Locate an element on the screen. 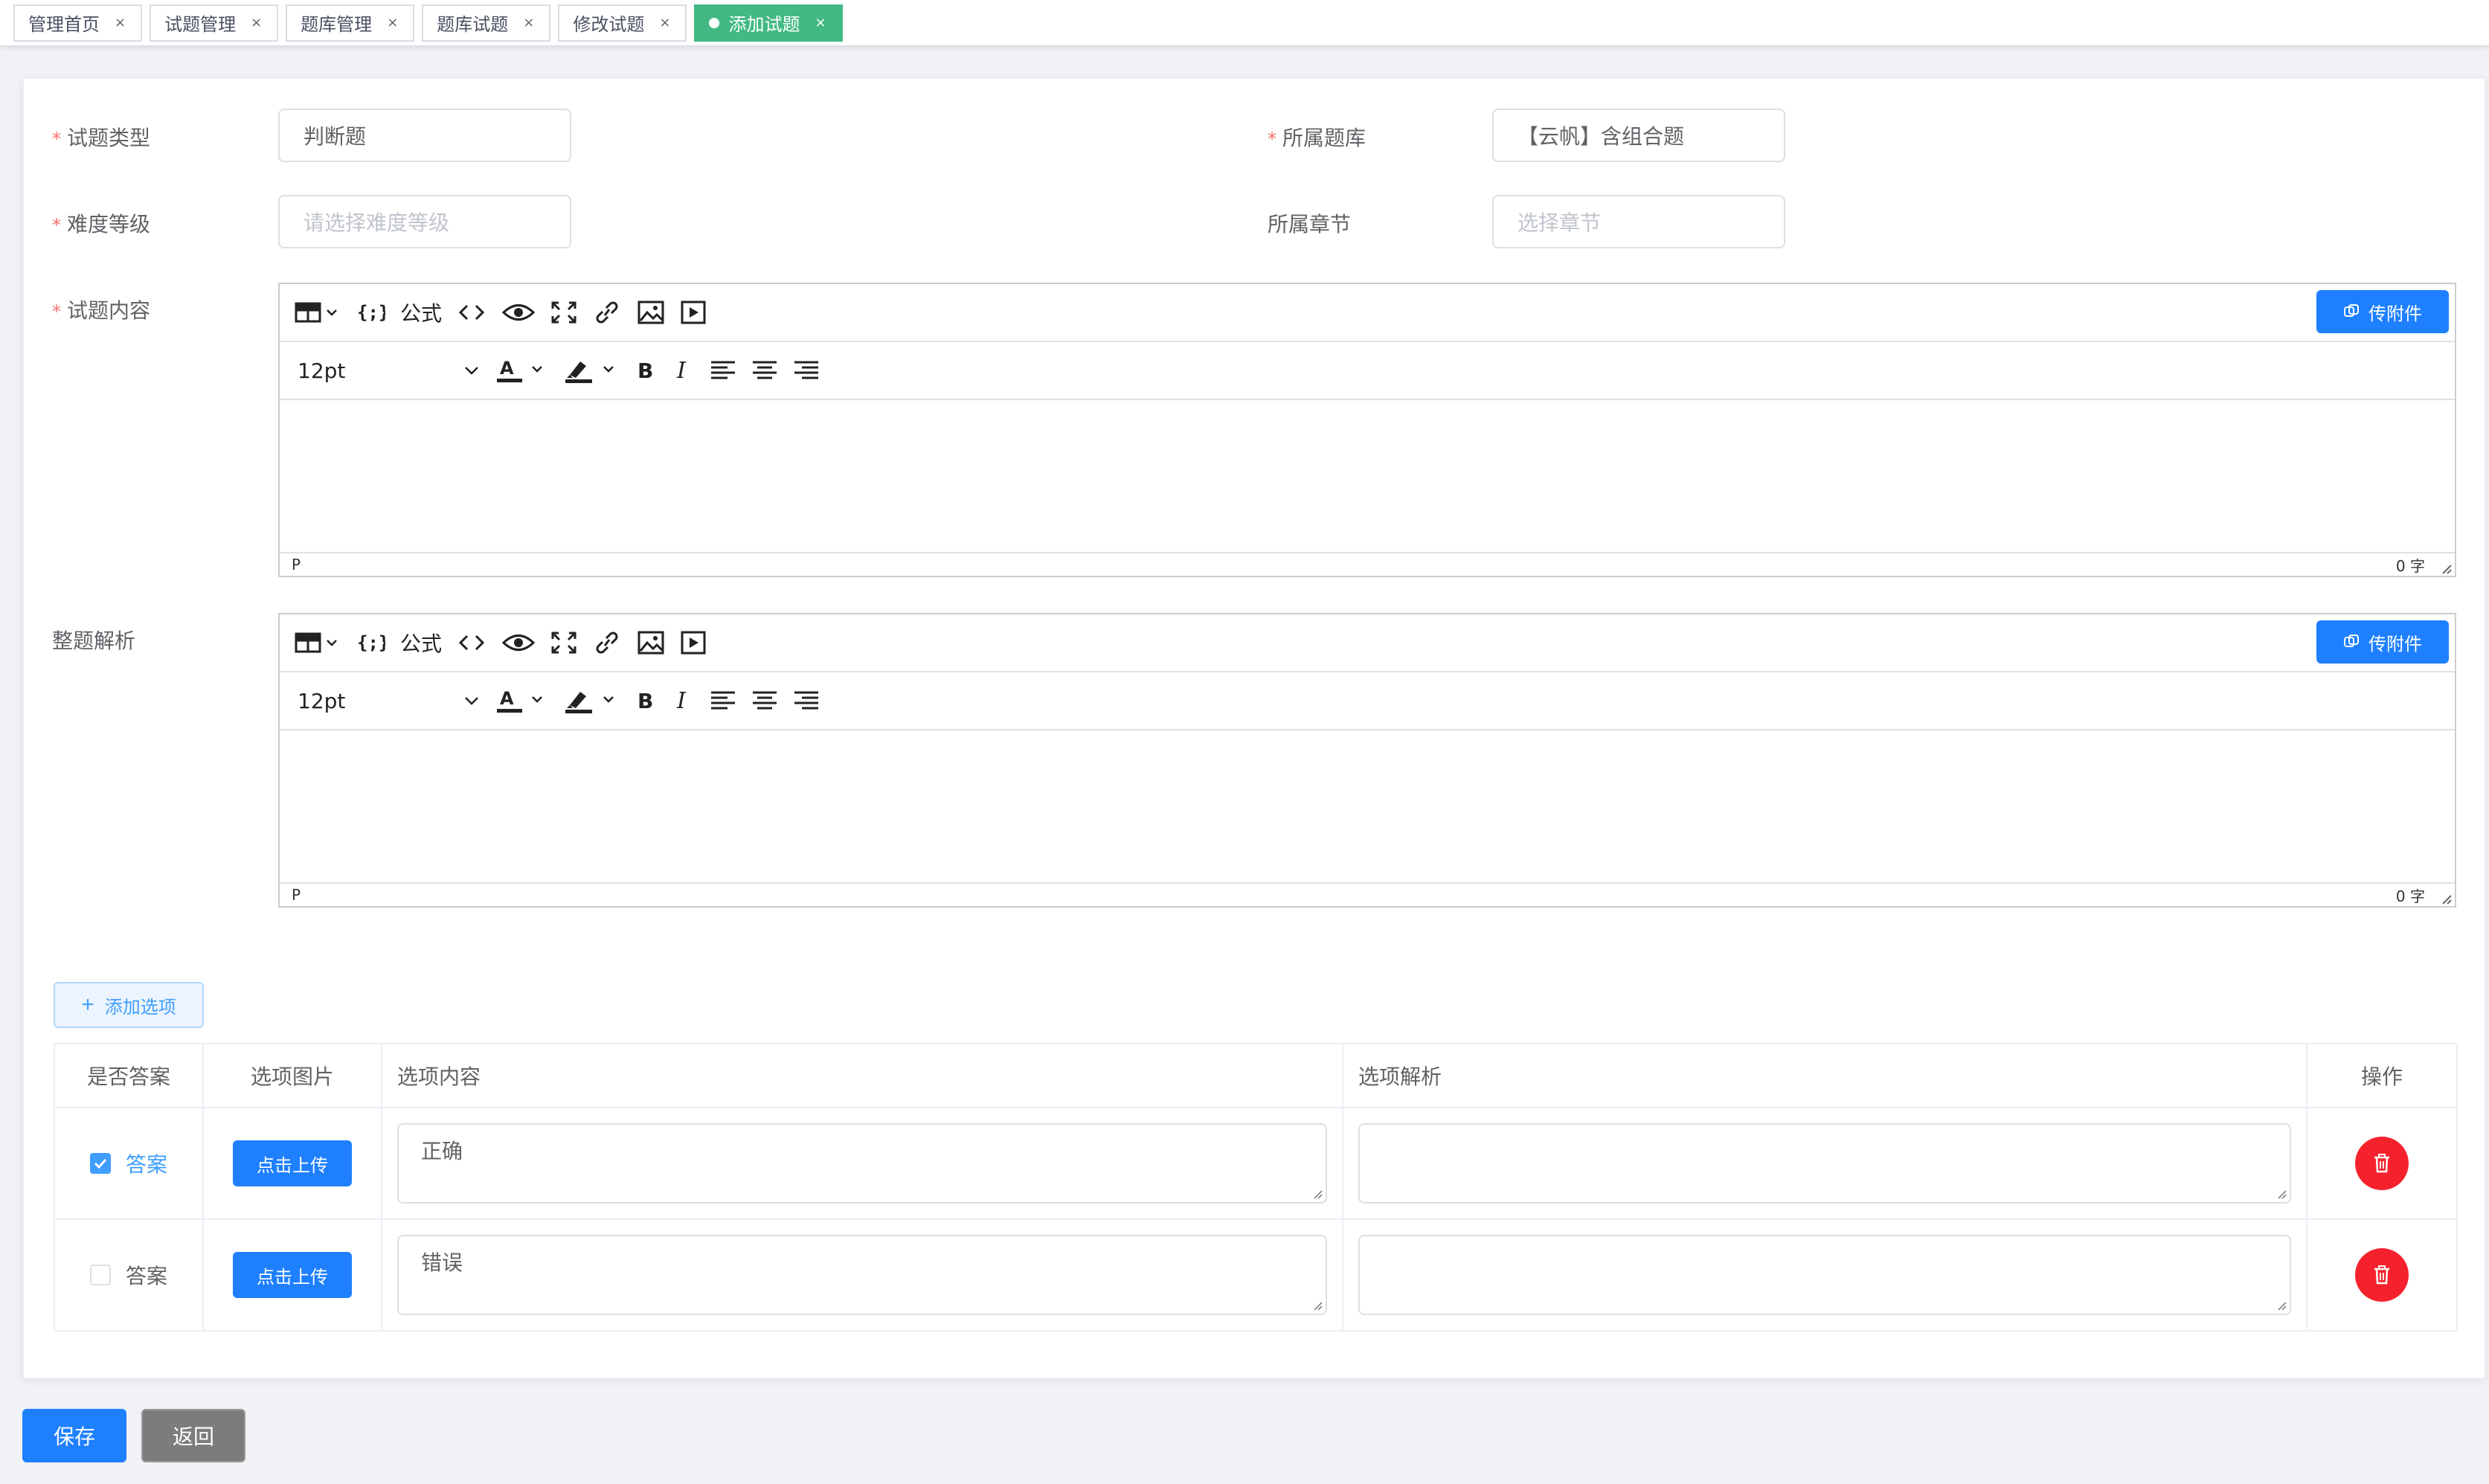 This screenshot has width=2489, height=1484. check-icon is located at coordinates (101, 1163).